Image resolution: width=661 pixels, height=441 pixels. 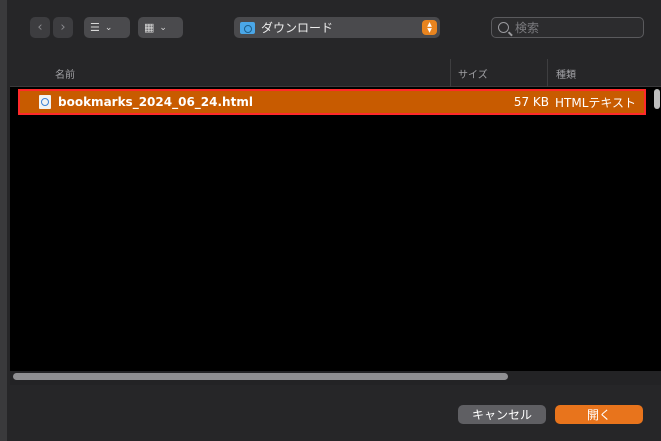 I want to click on search-icon, so click(x=503, y=27).